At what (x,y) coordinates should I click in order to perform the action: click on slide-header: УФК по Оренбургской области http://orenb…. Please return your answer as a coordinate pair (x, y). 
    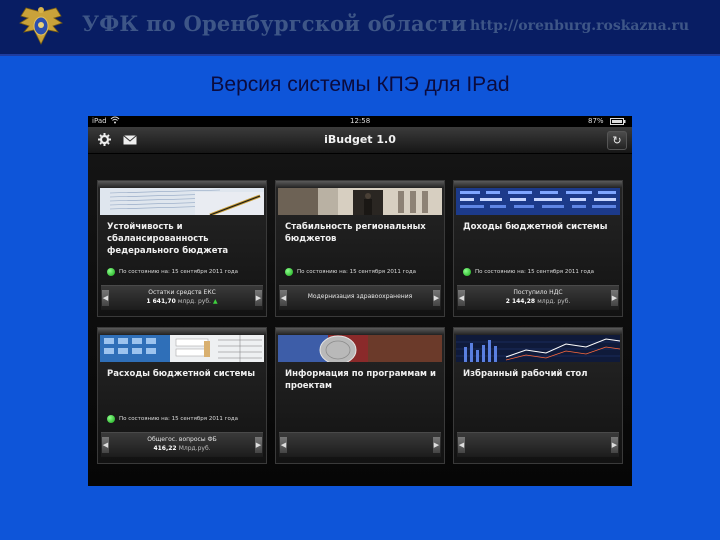
    Looking at the image, I should click on (360, 28).